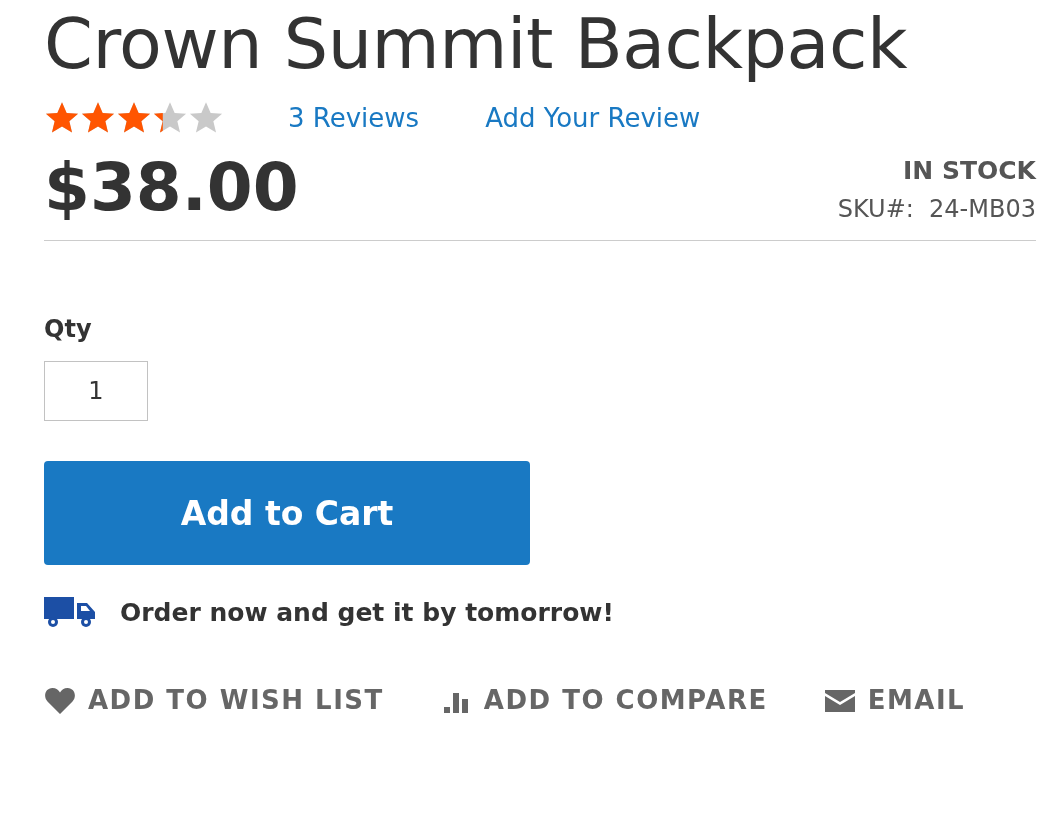 This screenshot has width=1056, height=824. Describe the element at coordinates (476, 44) in the screenshot. I see `product-title: Crown Summit Backpack` at that location.